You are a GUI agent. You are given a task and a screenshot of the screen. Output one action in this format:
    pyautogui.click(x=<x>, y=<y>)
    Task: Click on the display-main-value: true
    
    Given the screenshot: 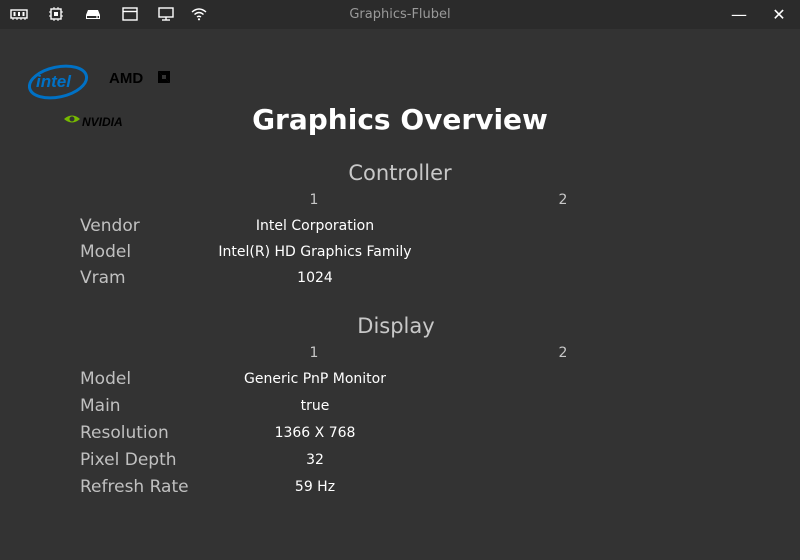 What is the action you would take?
    pyautogui.click(x=315, y=406)
    